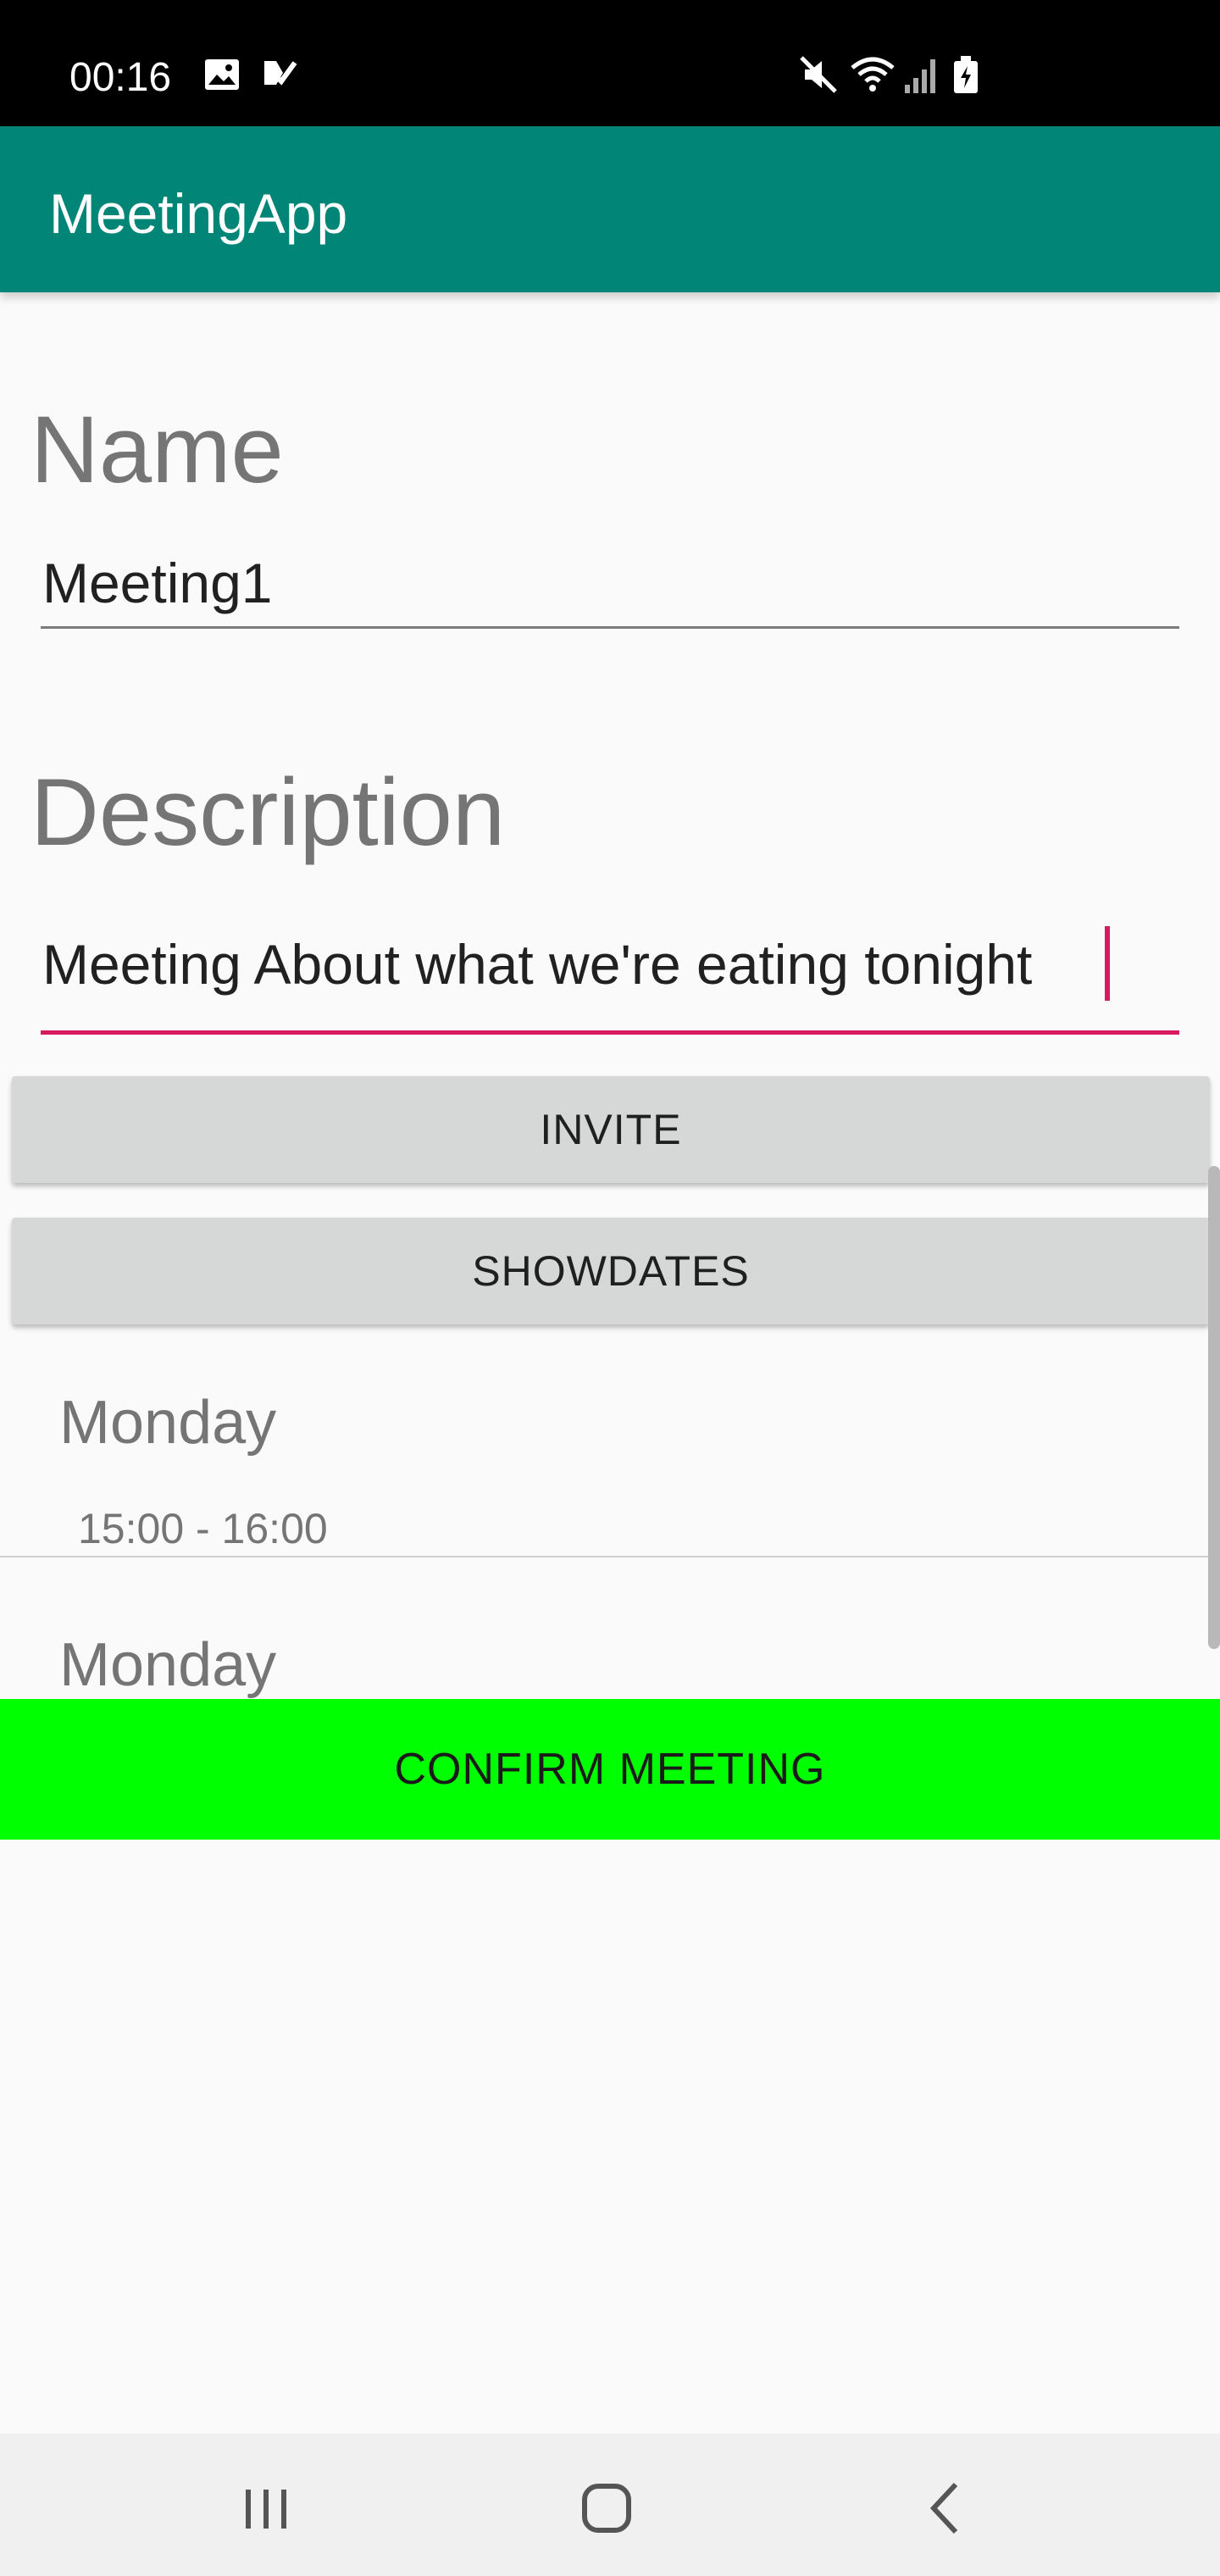 The image size is (1220, 2576). I want to click on signal-icon, so click(921, 76).